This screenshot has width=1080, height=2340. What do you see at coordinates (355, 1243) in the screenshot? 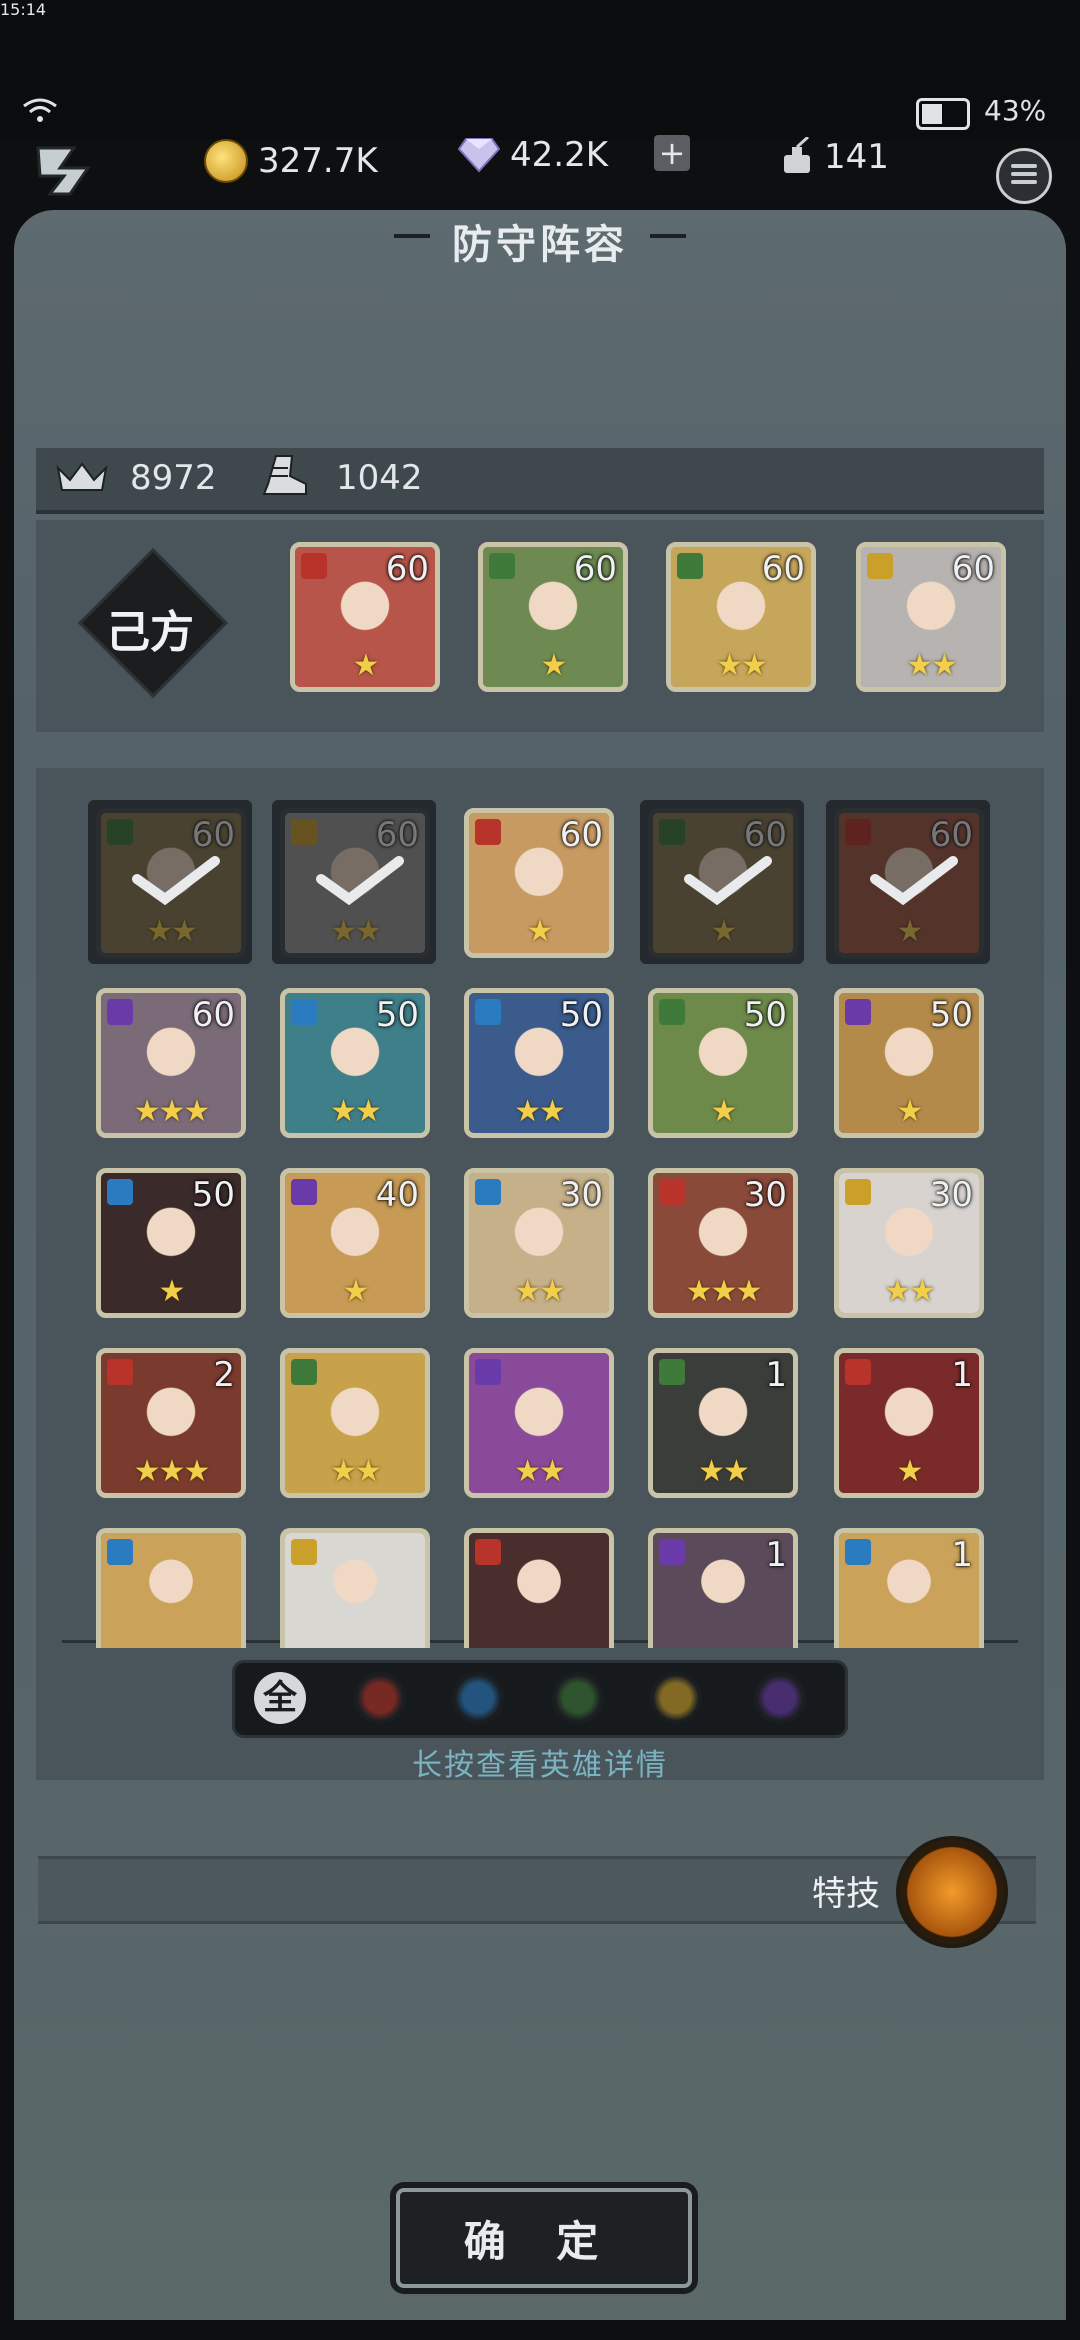
I see `roster-hero-card: 40 ★` at bounding box center [355, 1243].